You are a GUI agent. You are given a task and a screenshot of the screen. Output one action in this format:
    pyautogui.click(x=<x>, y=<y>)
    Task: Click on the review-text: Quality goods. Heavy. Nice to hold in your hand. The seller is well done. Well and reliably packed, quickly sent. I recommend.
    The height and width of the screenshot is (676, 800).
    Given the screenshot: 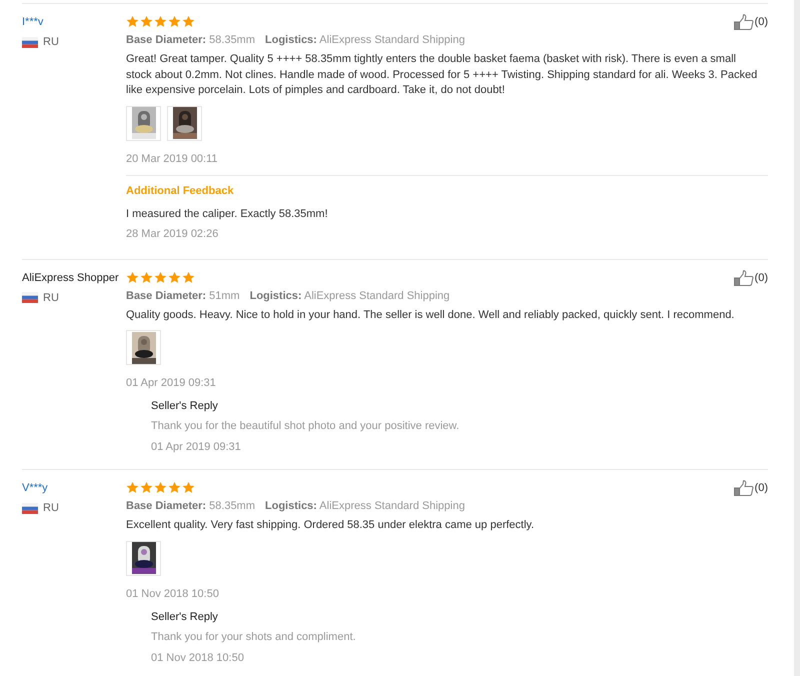 What is the action you would take?
    pyautogui.click(x=431, y=315)
    